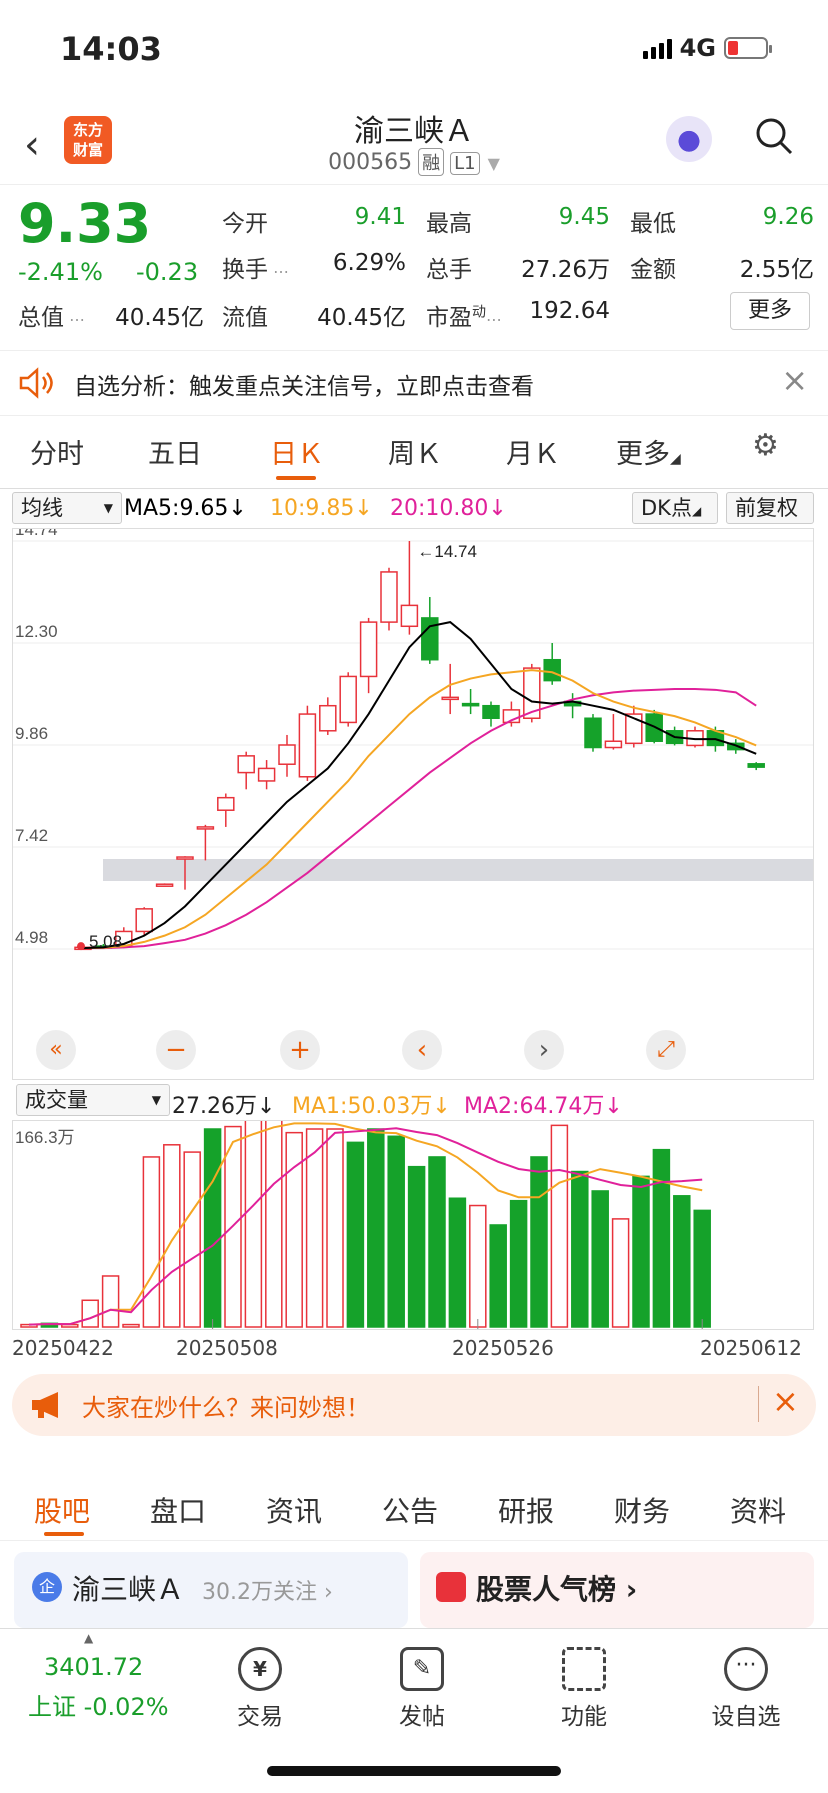 Image resolution: width=828 pixels, height=1793 pixels. What do you see at coordinates (584, 1689) in the screenshot?
I see `nav-functions: 功能` at bounding box center [584, 1689].